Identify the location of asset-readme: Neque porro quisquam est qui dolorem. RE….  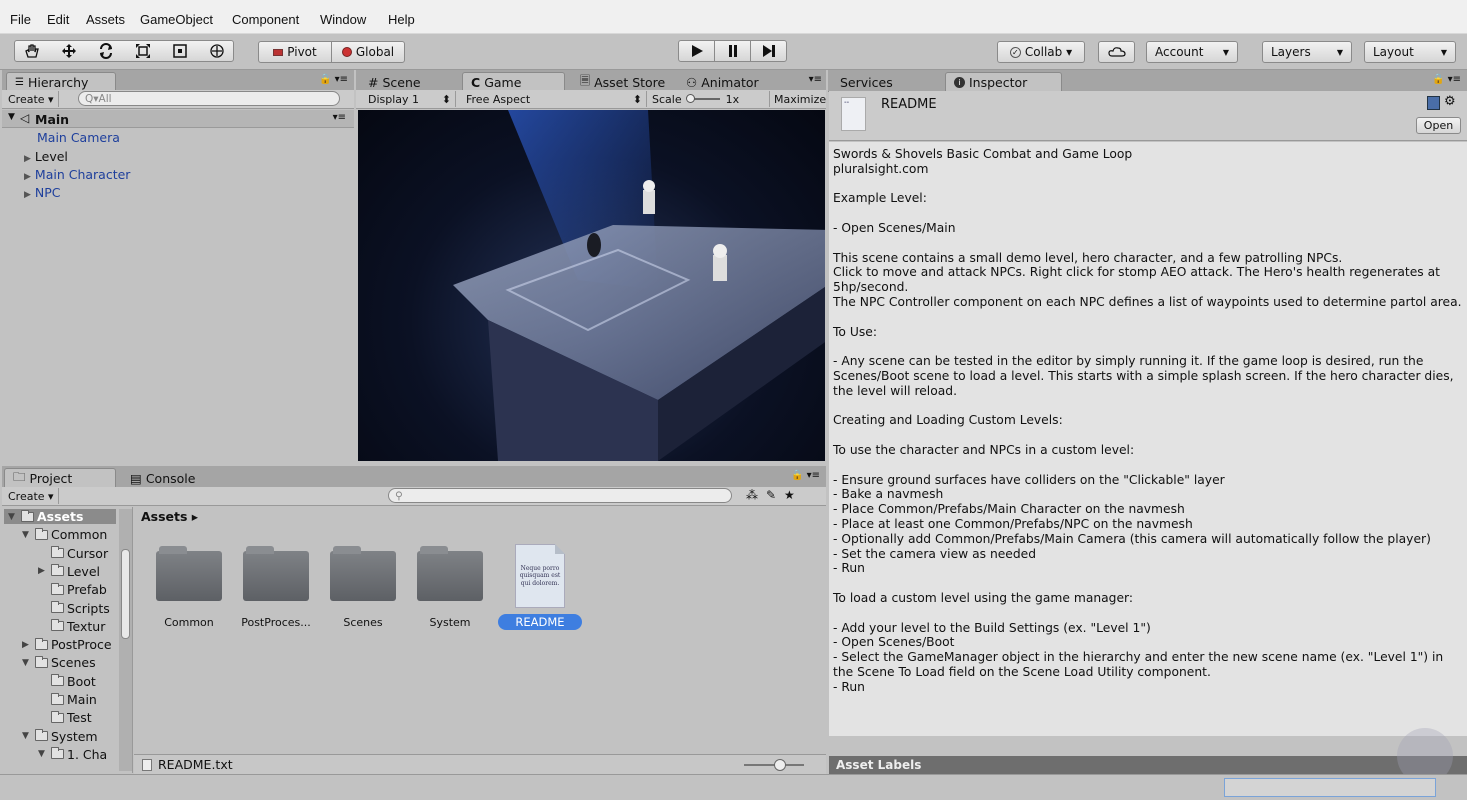
(540, 587).